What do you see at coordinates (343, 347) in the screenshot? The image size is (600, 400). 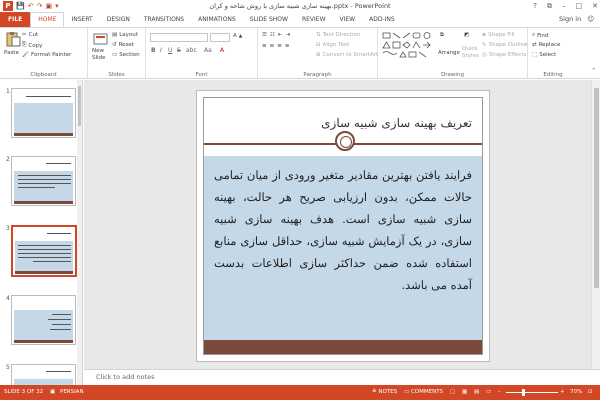 I see `slide-footer-band` at bounding box center [343, 347].